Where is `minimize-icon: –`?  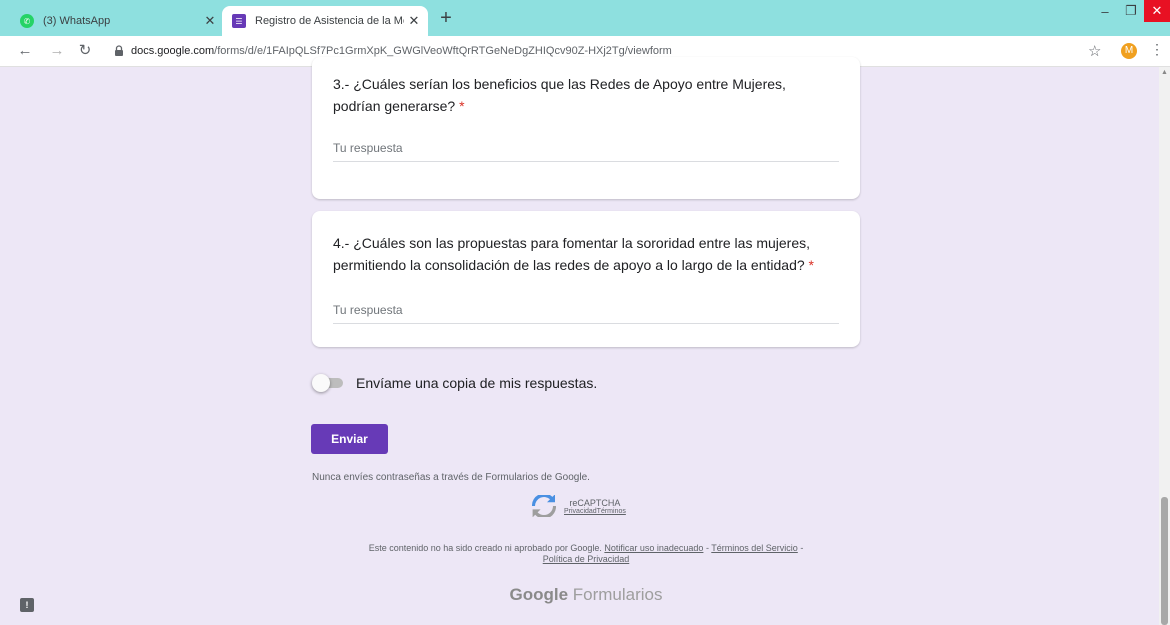 minimize-icon: – is located at coordinates (1105, 11).